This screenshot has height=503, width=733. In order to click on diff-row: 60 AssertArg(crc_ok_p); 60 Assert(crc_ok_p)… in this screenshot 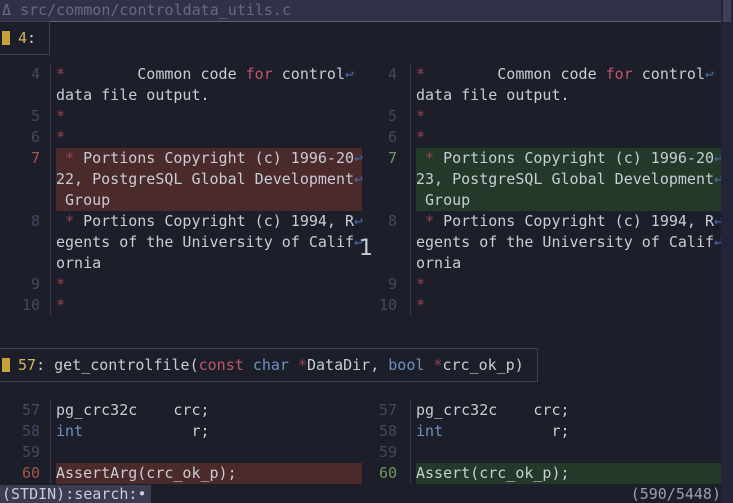, I will do `click(361, 473)`.